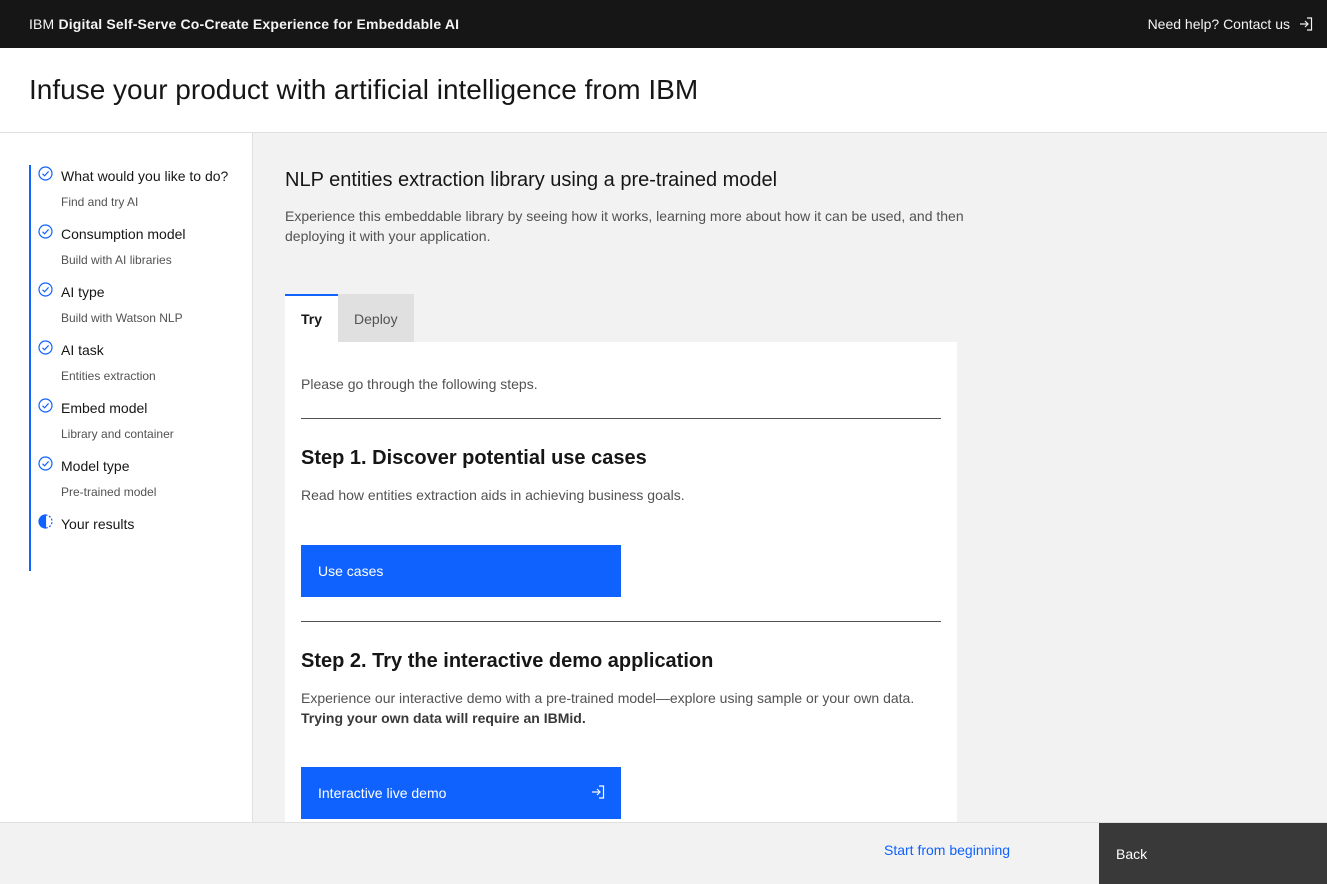 This screenshot has width=1327, height=884. What do you see at coordinates (98, 524) in the screenshot?
I see `progress-step-label: Your results` at bounding box center [98, 524].